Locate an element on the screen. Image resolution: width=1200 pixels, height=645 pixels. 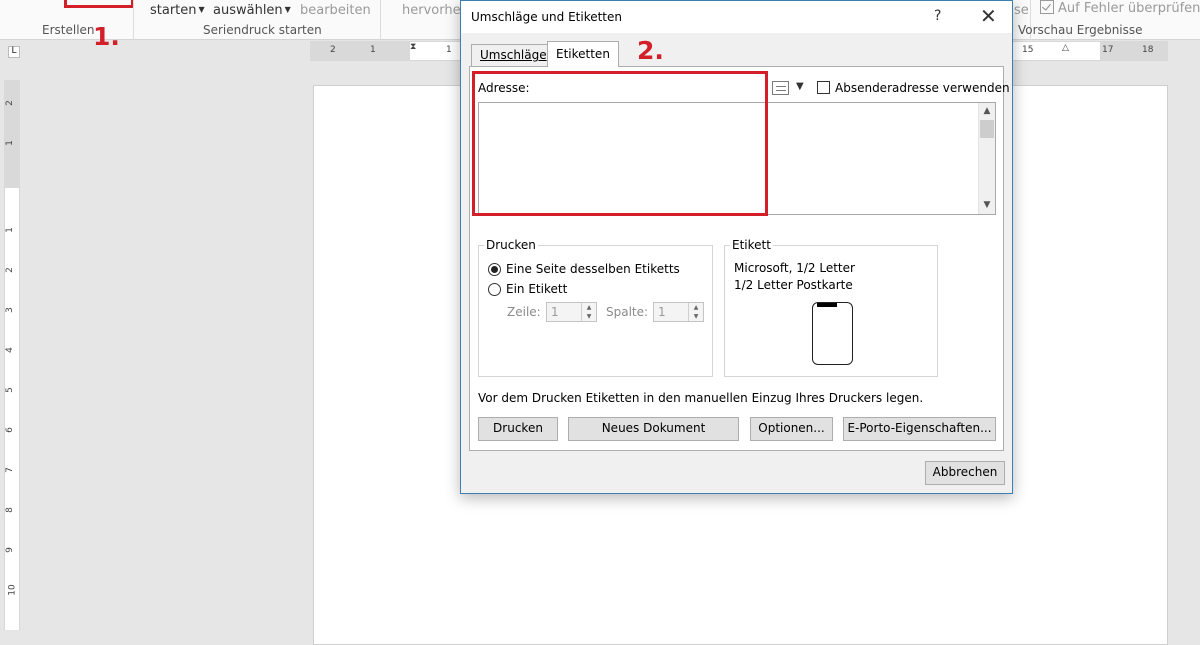
dialog-titlebar: Umschläge und Etiketten ? ✕ is located at coordinates (736, 17).